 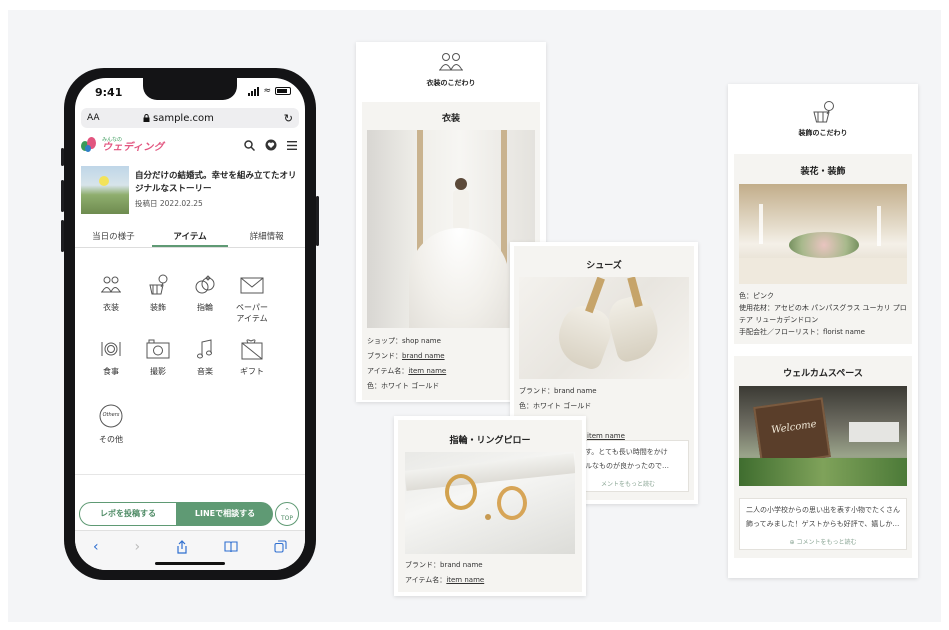 I want to click on category-paper-items: ペーパー アイテム, so click(x=252, y=299).